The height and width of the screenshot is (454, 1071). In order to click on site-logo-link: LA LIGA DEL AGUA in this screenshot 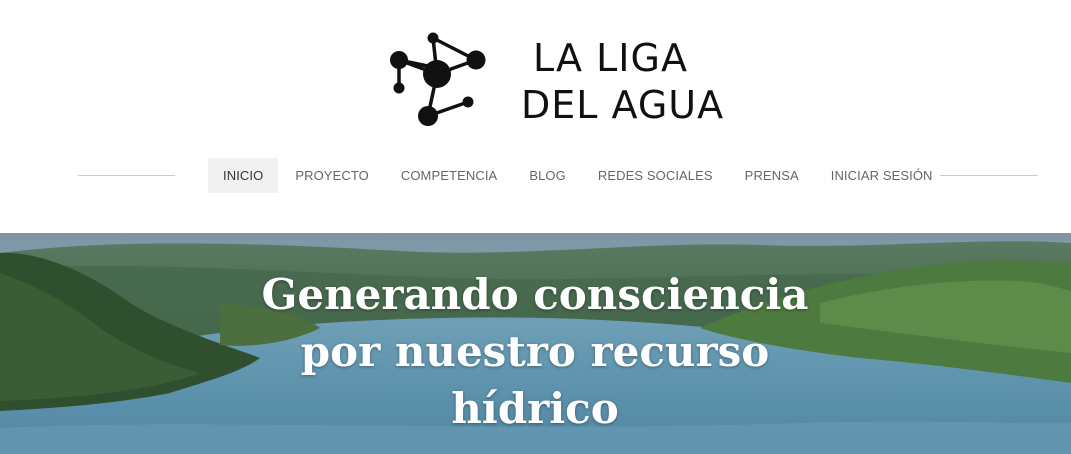, I will do `click(554, 80)`.